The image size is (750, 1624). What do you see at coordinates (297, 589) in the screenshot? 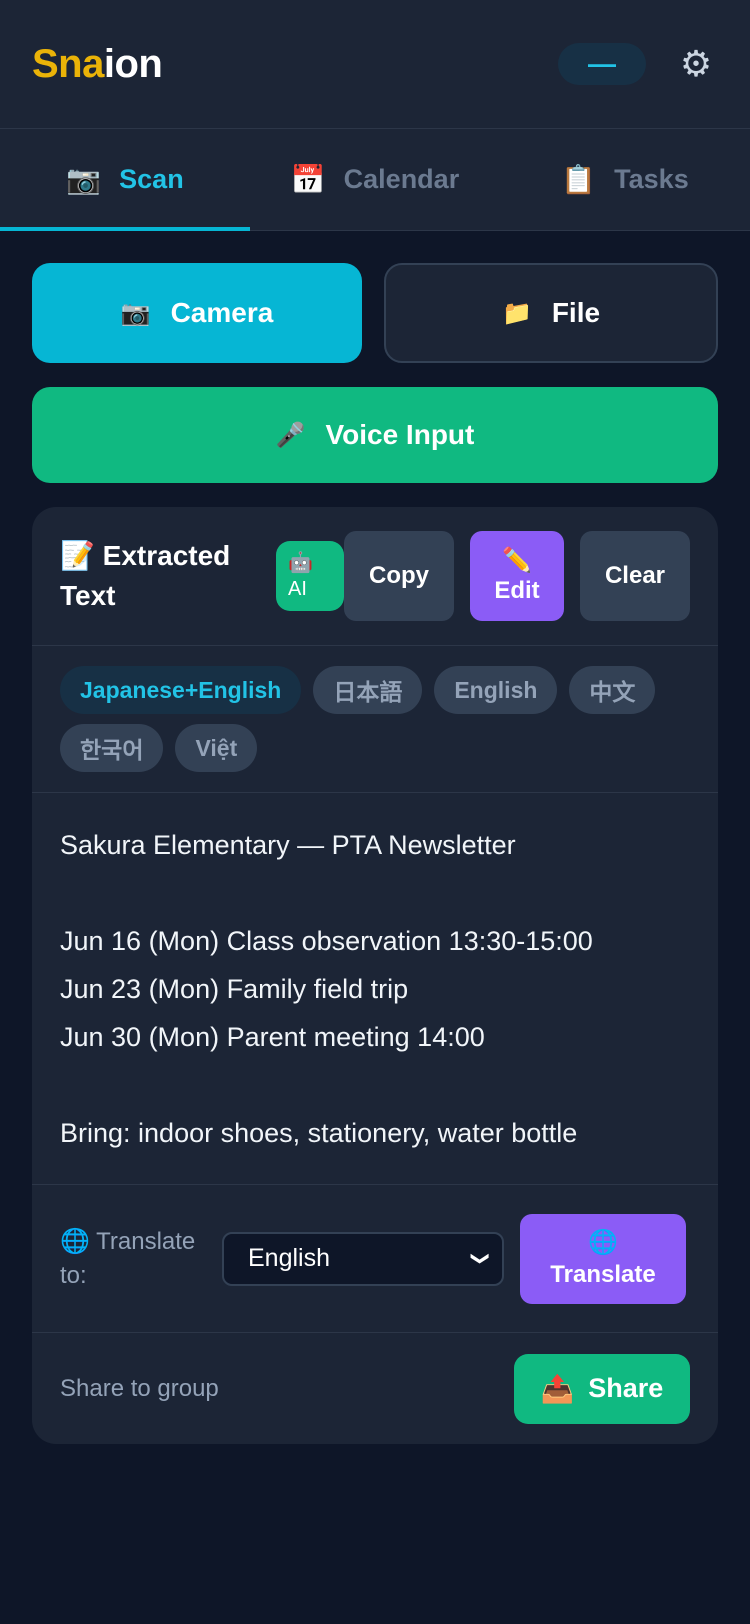
I see `ai-label: AI` at bounding box center [297, 589].